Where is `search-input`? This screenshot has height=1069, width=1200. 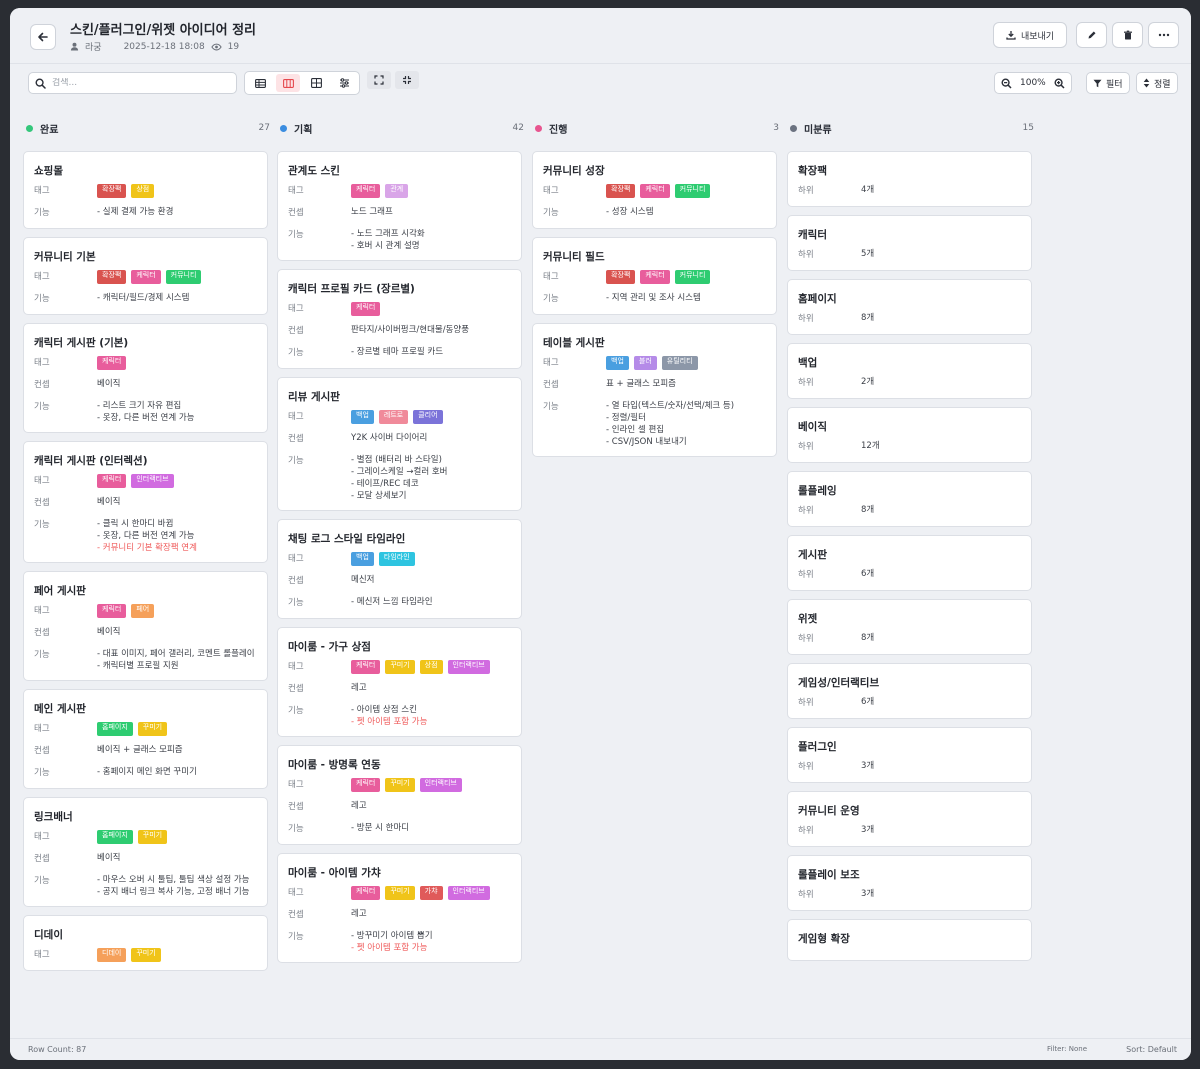 search-input is located at coordinates (137, 83).